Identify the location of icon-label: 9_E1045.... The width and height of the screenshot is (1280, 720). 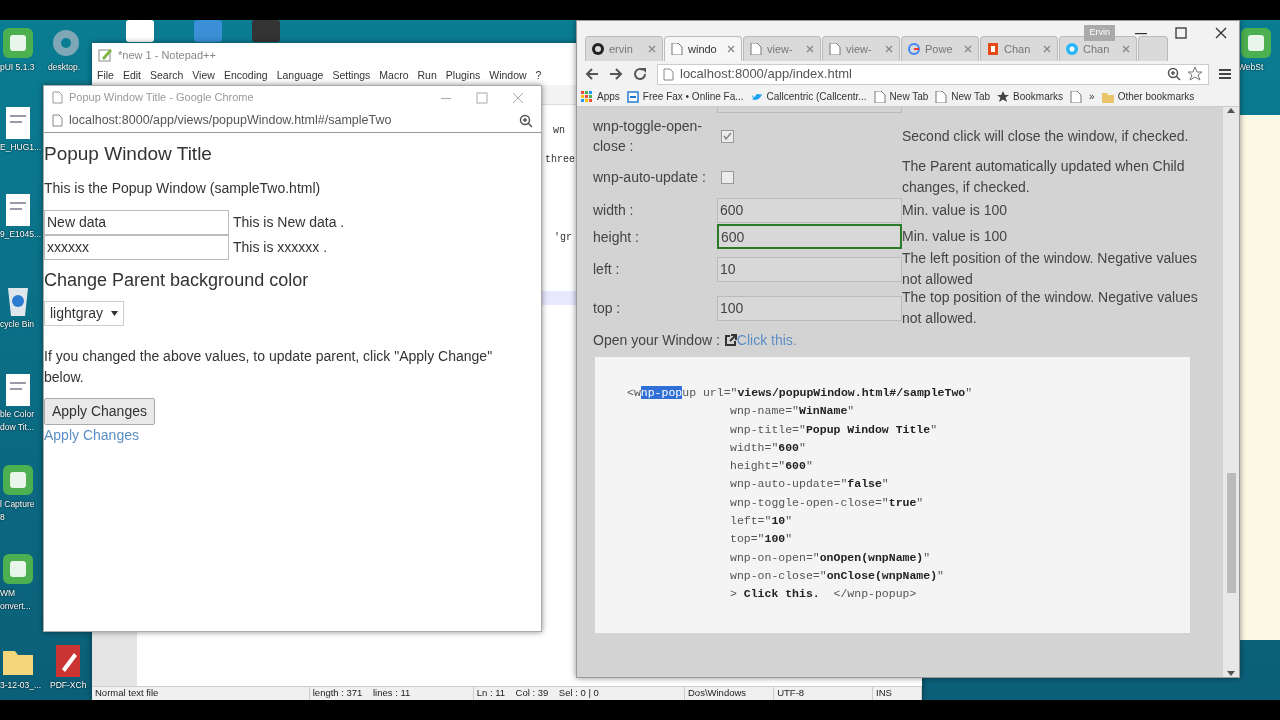
(21, 234).